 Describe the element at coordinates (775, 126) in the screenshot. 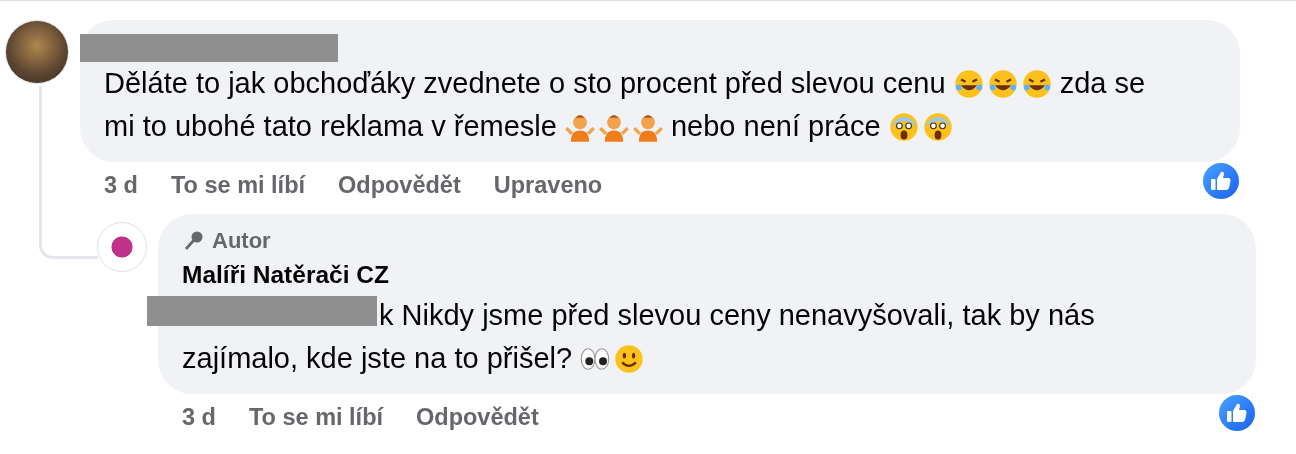

I see `comment-text: nebo není práce` at that location.